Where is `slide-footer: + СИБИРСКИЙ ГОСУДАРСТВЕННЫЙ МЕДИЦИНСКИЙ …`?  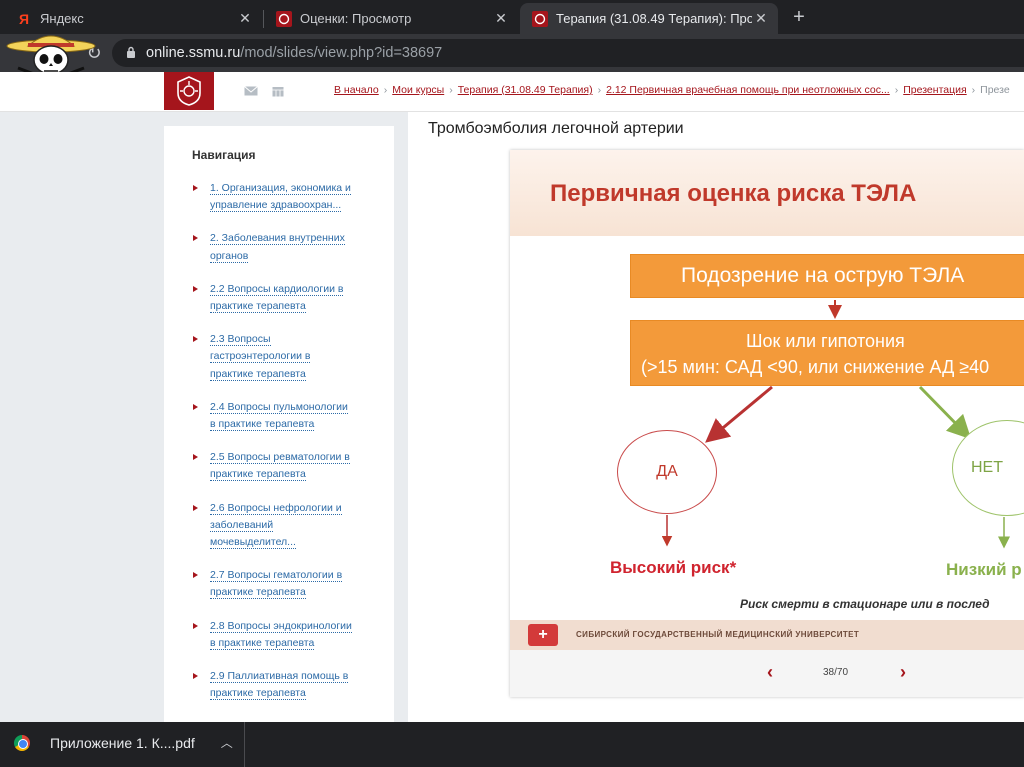
slide-footer: + СИБИРСКИЙ ГОСУДАРСТВЕННЫЙ МЕДИЦИНСКИЙ … is located at coordinates (767, 635).